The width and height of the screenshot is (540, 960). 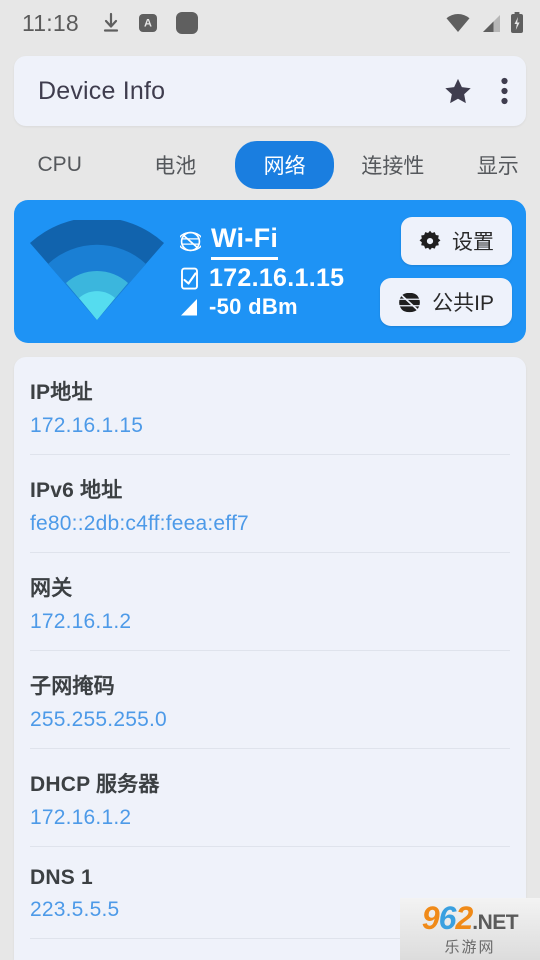 I want to click on public-ip-button: 公共IP, so click(x=446, y=302).